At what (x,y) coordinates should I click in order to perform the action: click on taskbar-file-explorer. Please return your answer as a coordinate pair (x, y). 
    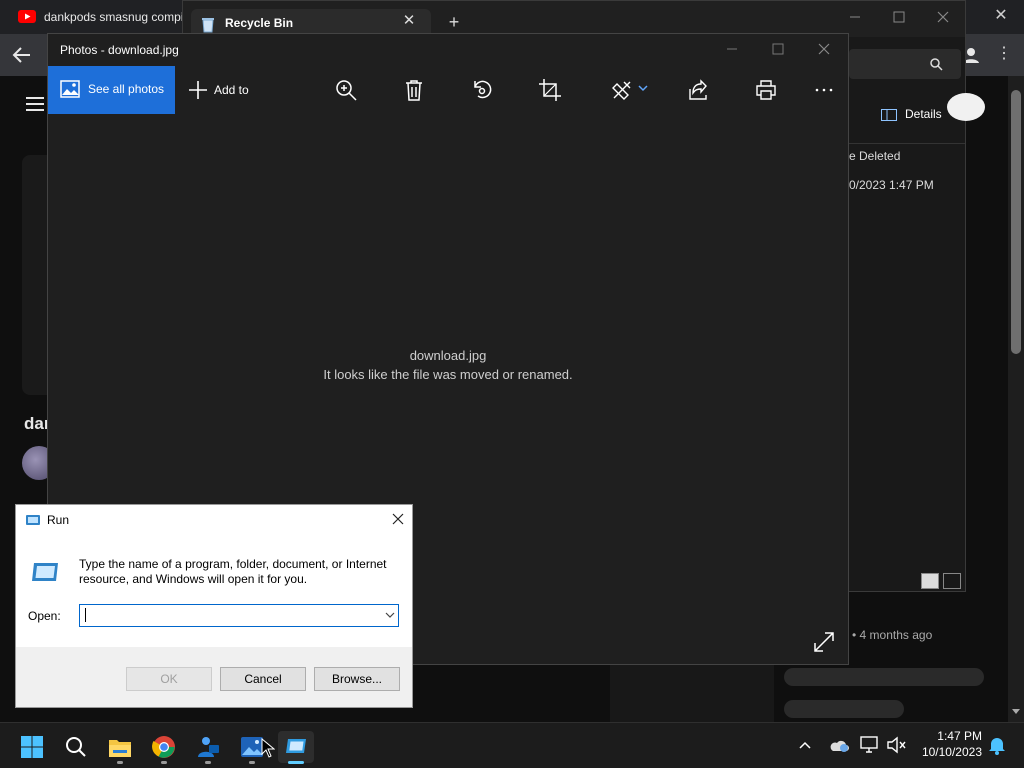
    Looking at the image, I should click on (120, 747).